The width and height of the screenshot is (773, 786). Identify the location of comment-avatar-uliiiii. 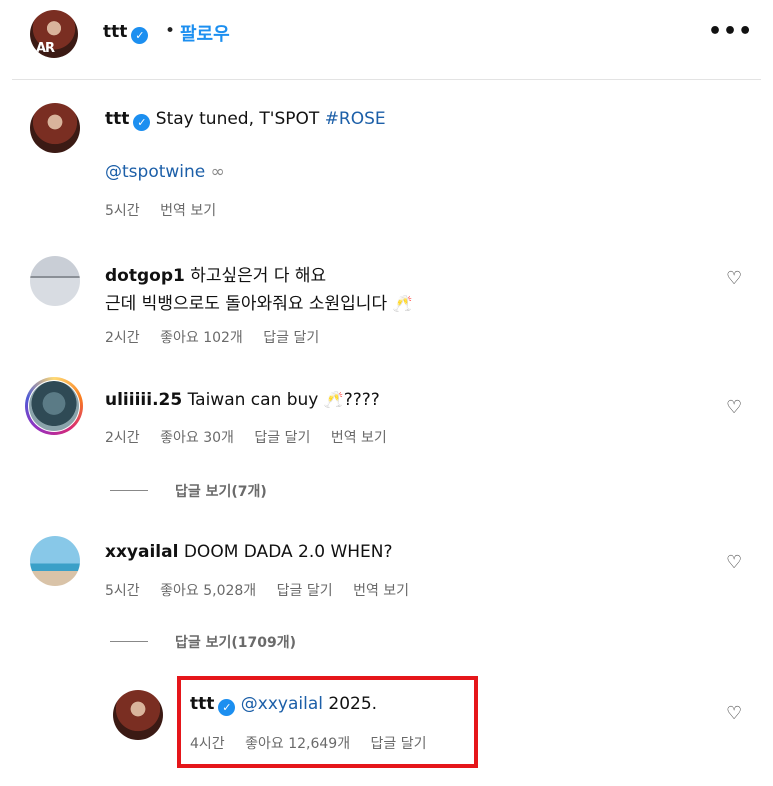
(54, 406).